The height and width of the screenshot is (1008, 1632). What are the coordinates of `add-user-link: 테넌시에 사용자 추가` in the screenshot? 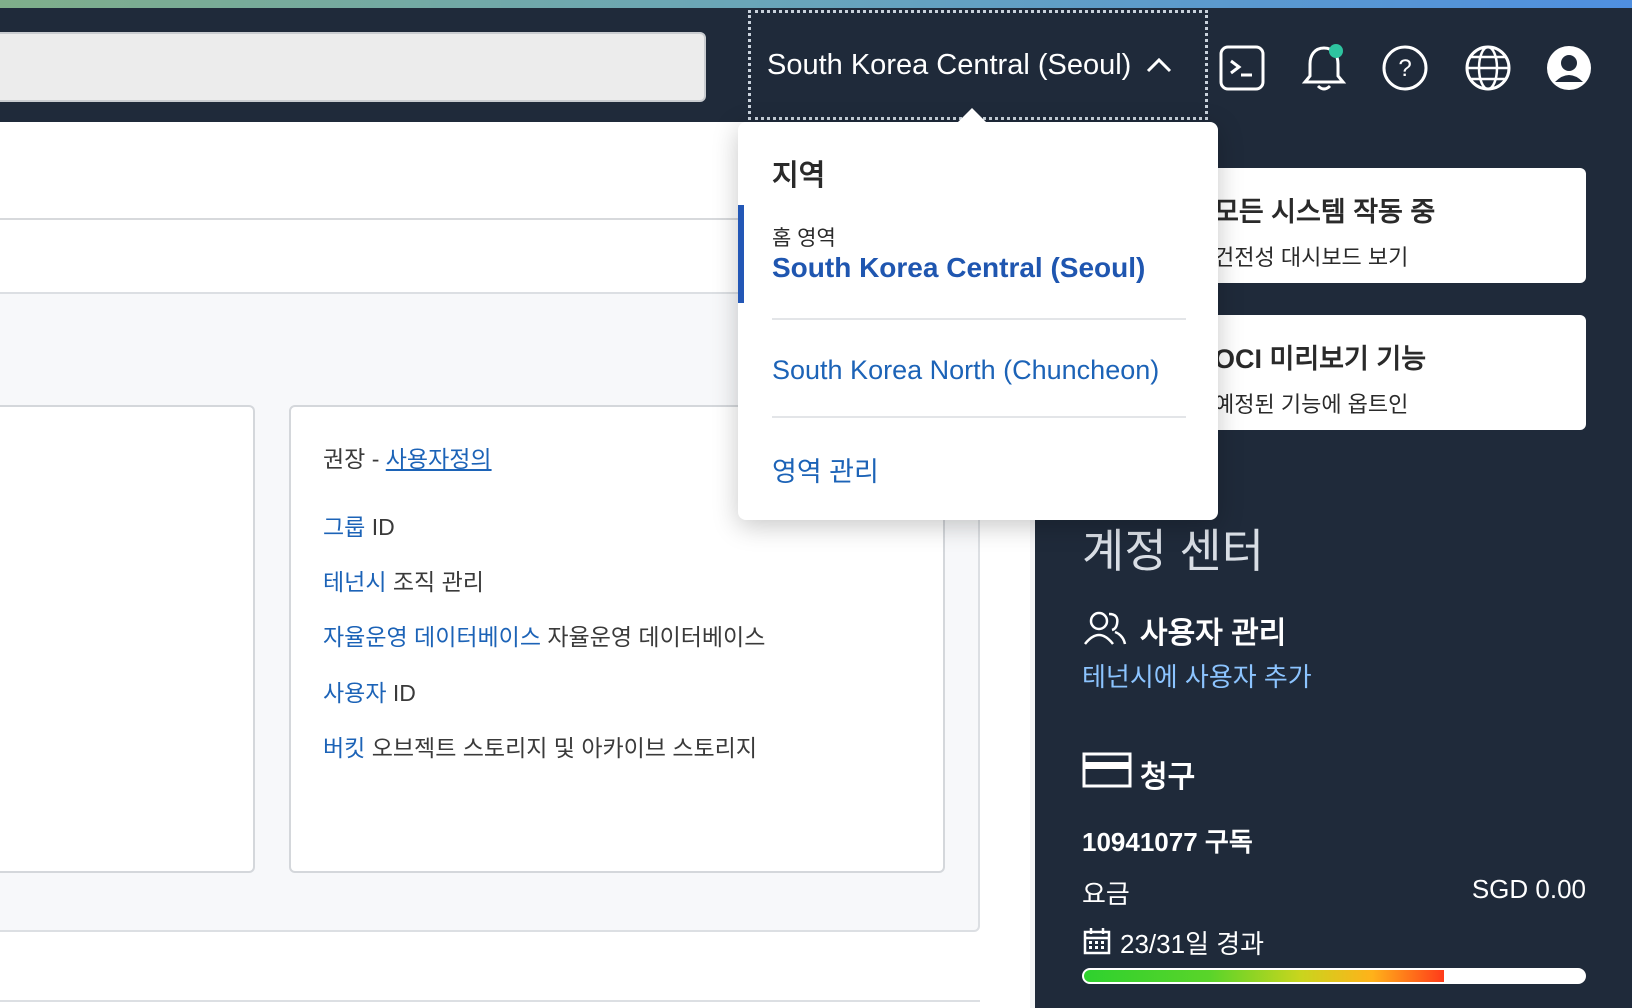 It's located at (1197, 675).